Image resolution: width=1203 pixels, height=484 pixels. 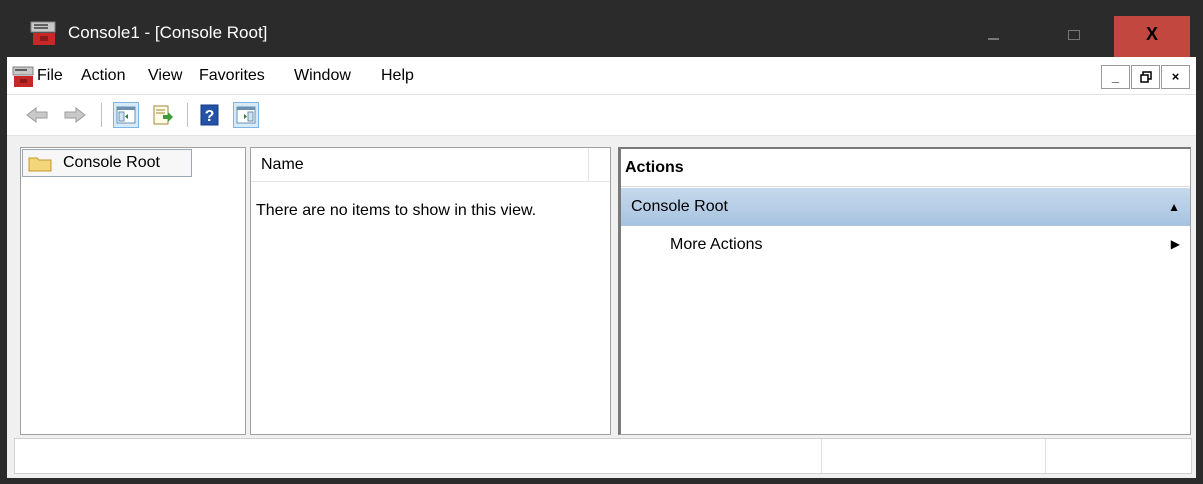 What do you see at coordinates (282, 165) in the screenshot?
I see `column-header-name: Name` at bounding box center [282, 165].